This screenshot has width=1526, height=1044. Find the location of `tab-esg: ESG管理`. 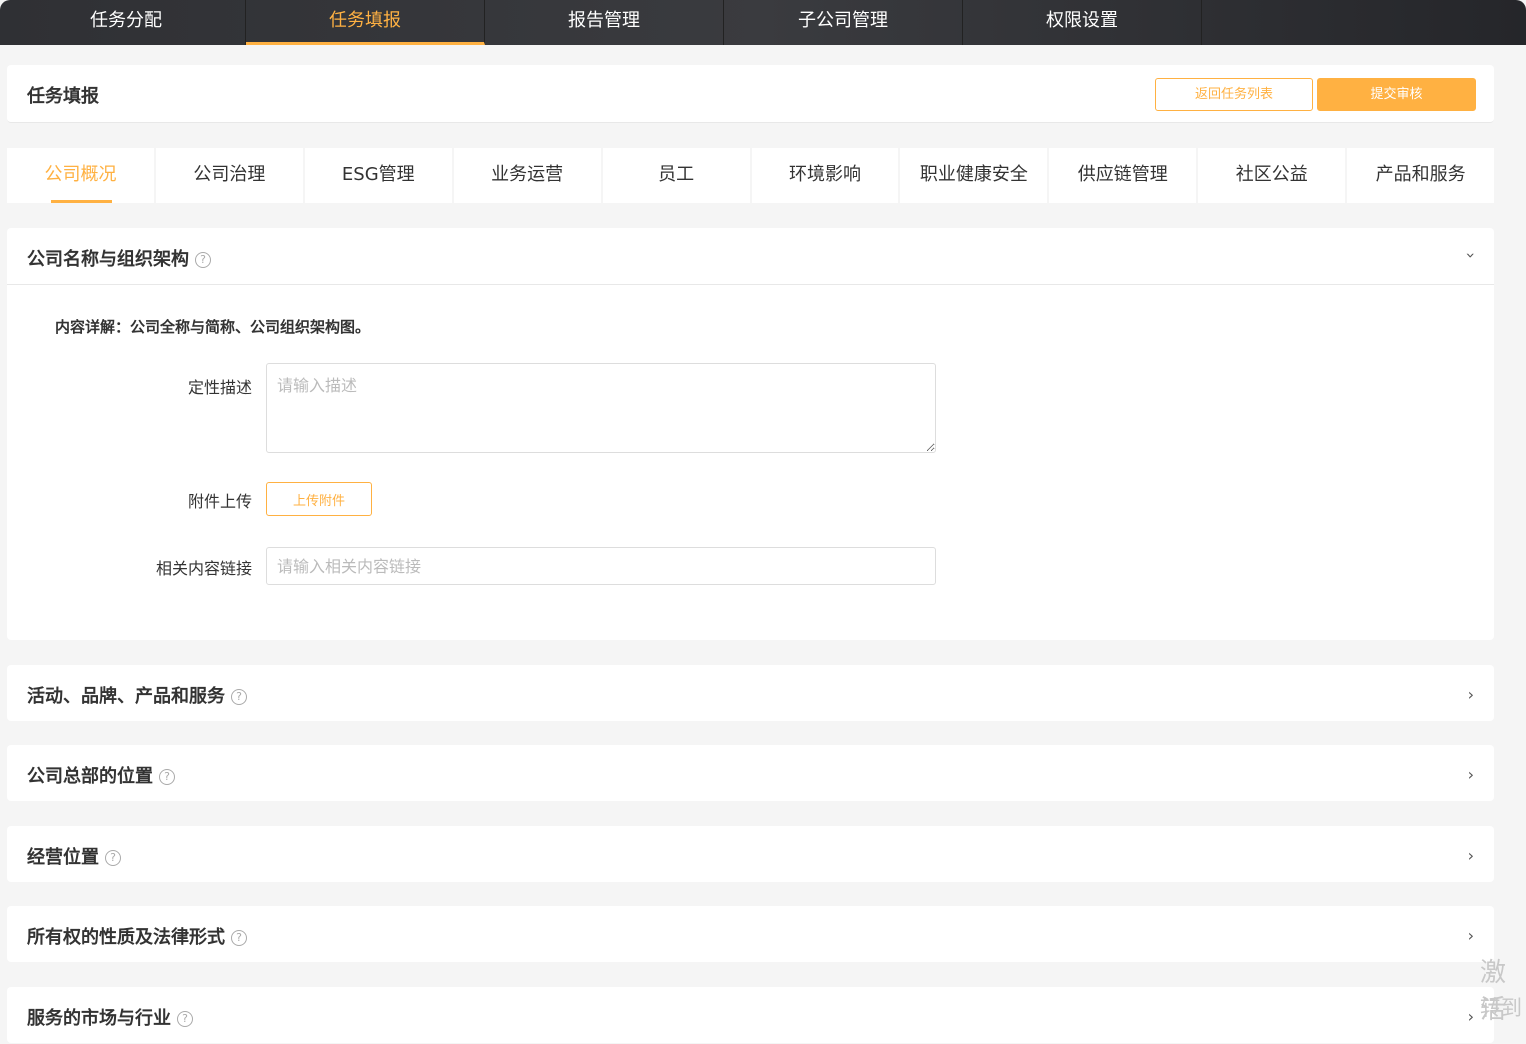

tab-esg: ESG管理 is located at coordinates (379, 175).